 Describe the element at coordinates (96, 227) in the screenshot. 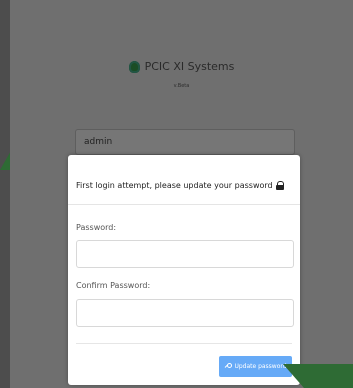

I see `password-label: Password:` at that location.